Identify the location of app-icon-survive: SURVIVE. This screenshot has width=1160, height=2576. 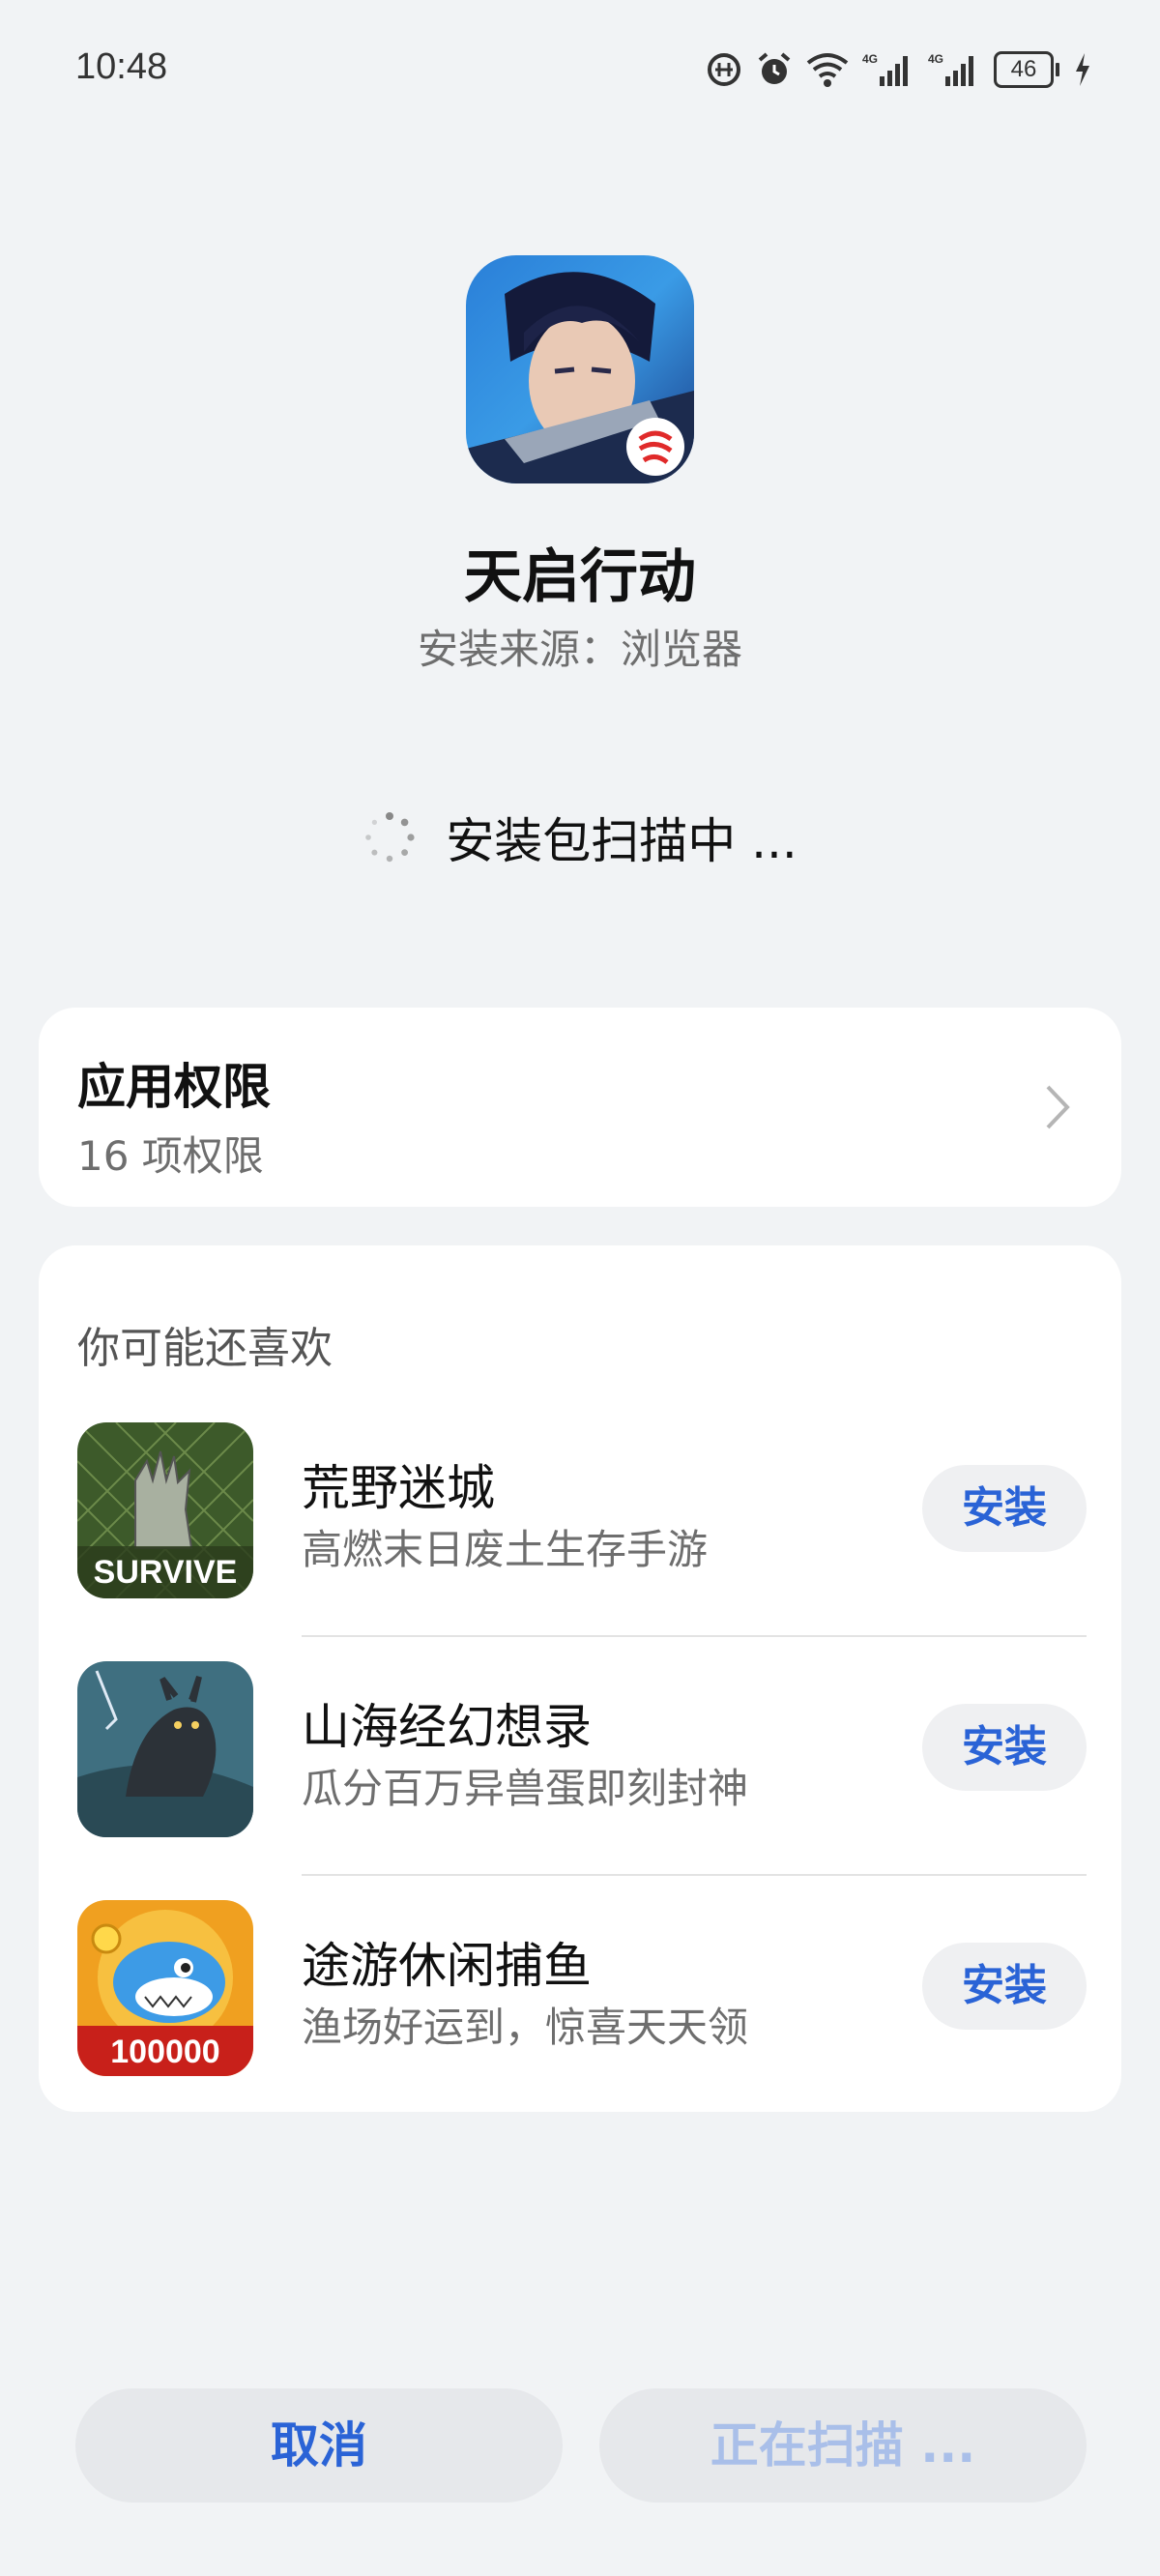
(165, 1510).